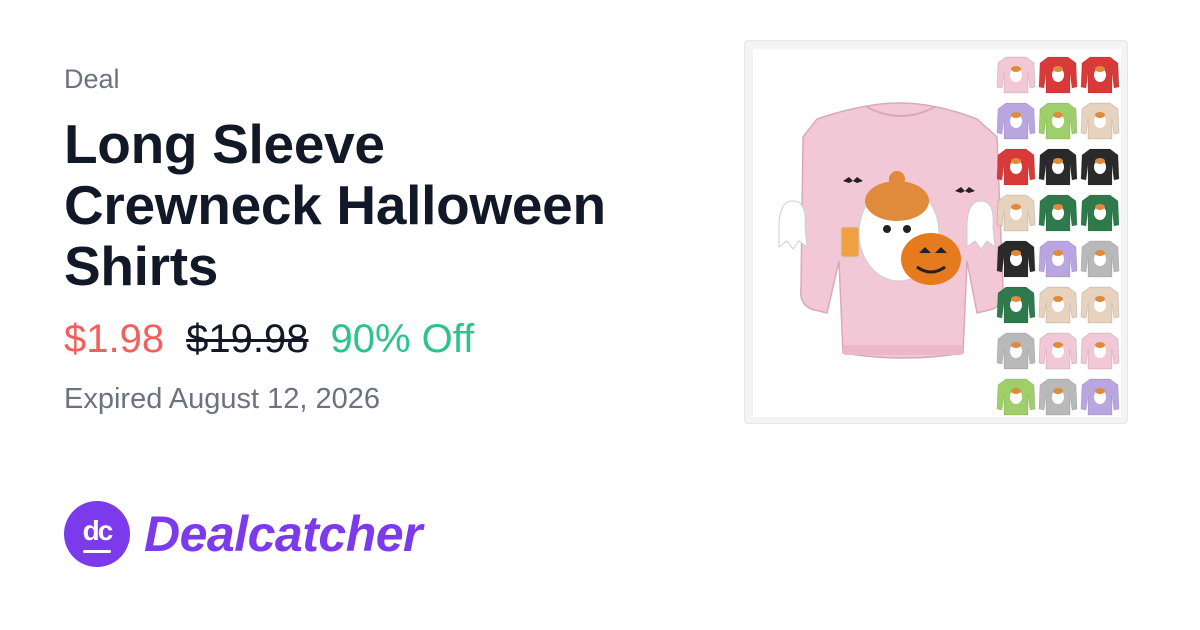  I want to click on deal-title-line: Long Sleeve, so click(224, 144).